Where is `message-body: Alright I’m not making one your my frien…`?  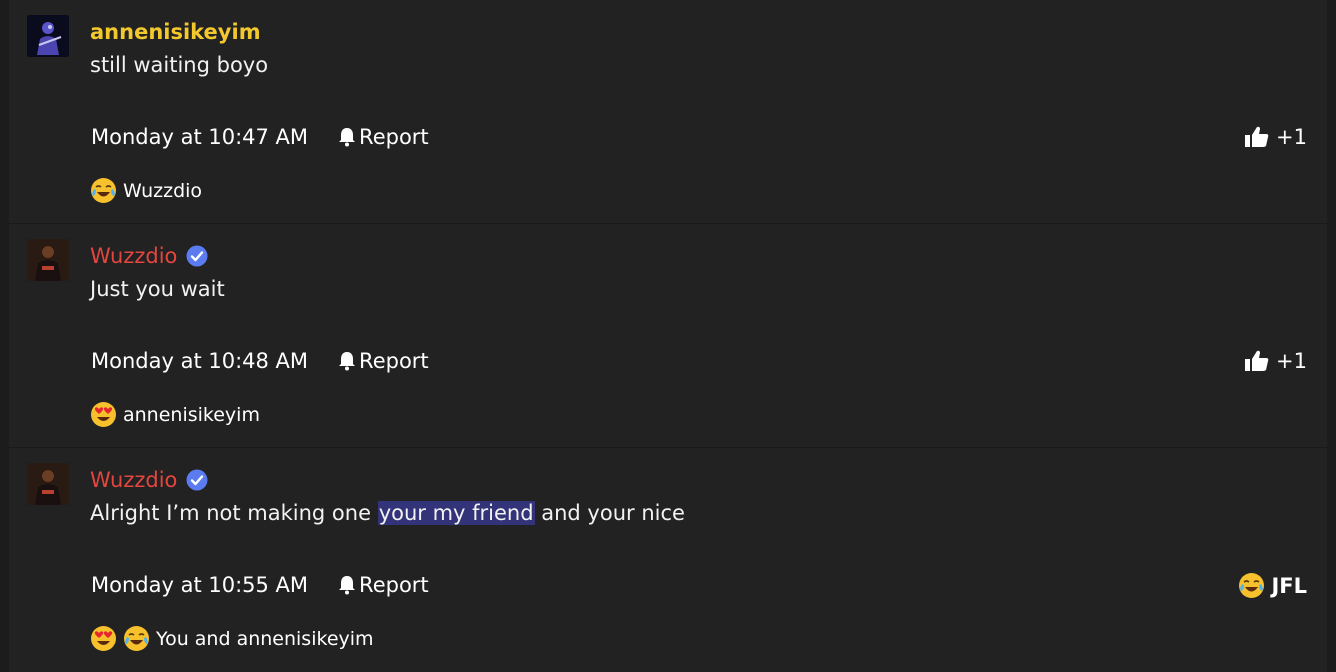 message-body: Alright I’m not making one your my frien… is located at coordinates (387, 513).